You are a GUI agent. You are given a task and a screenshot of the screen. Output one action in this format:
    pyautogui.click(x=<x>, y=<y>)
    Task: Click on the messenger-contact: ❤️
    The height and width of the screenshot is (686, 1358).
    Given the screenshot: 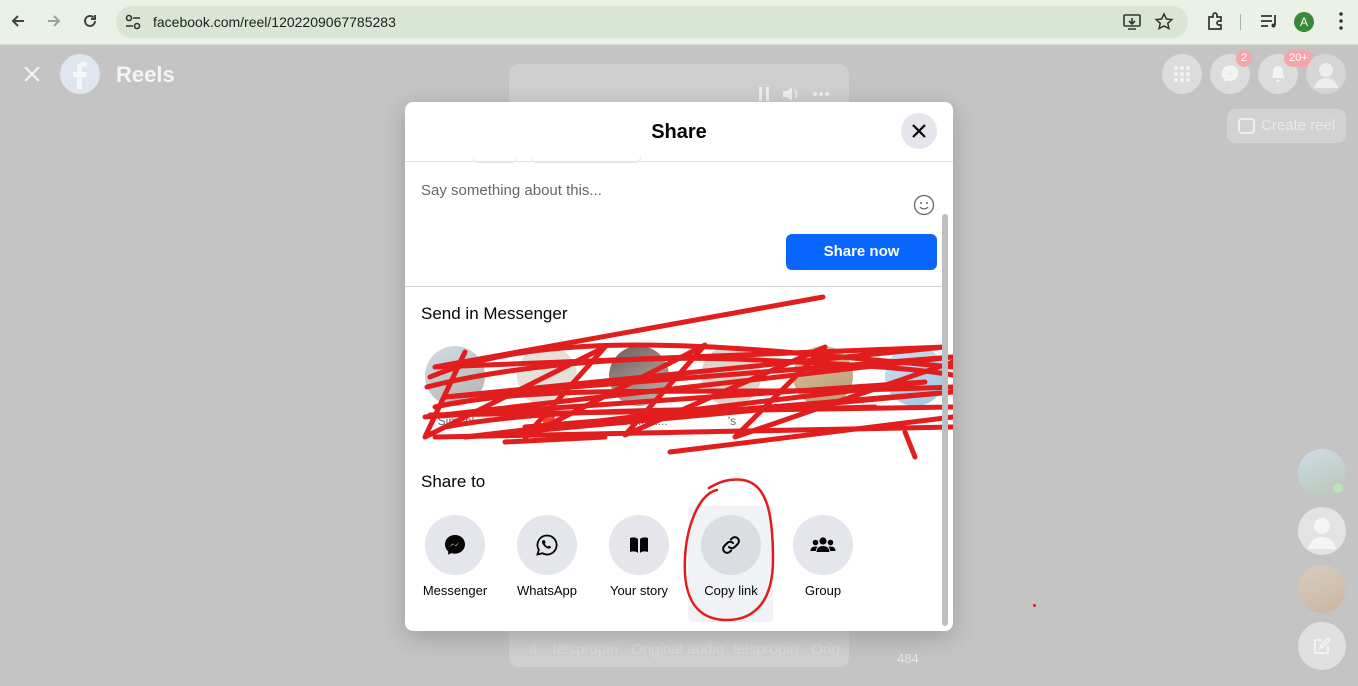 What is the action you would take?
    pyautogui.click(x=548, y=387)
    